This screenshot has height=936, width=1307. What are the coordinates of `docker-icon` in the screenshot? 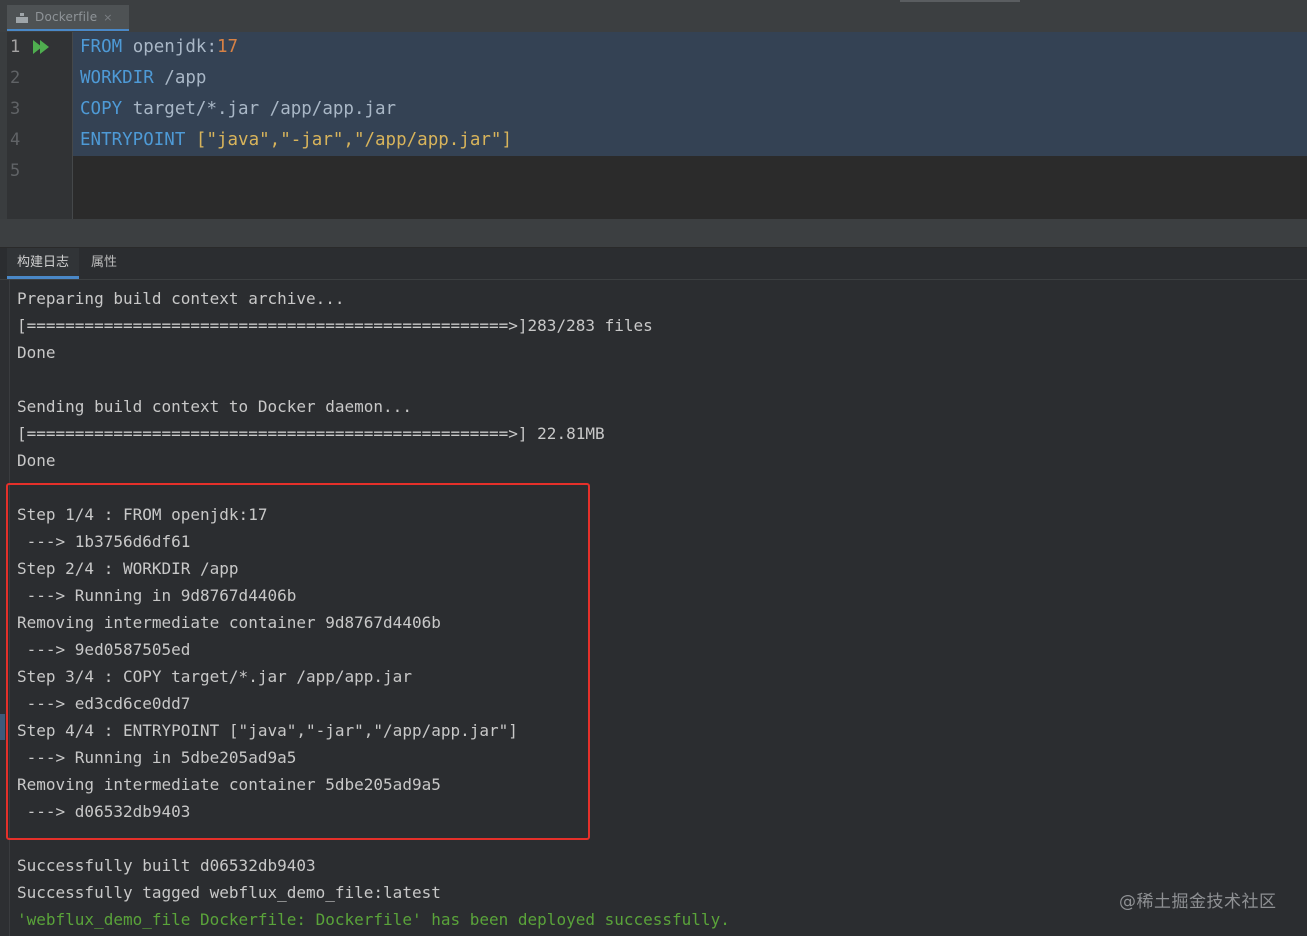 It's located at (22, 17).